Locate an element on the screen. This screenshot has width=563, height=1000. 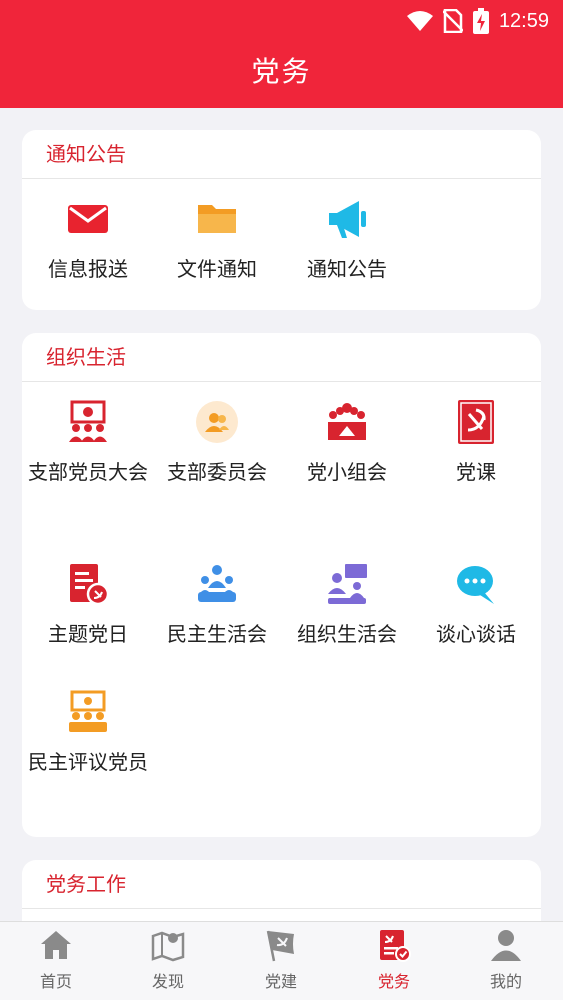
section-title-org-life: 组织生活 is located at coordinates (281, 357).